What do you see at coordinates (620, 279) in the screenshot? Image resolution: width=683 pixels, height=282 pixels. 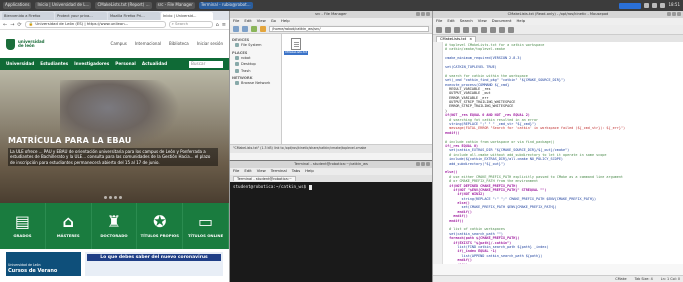 I see `status-language: CMake` at bounding box center [620, 279].